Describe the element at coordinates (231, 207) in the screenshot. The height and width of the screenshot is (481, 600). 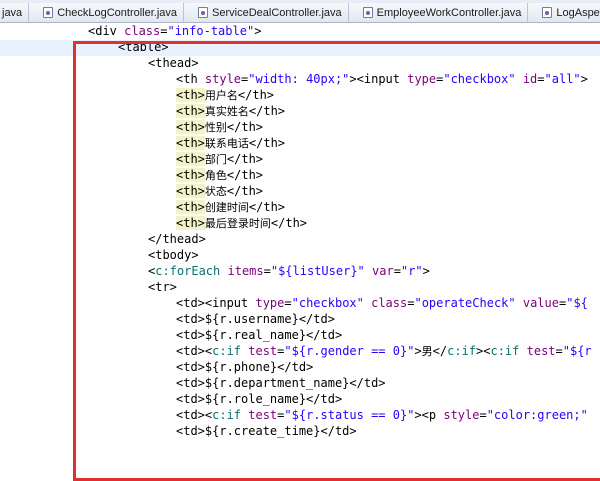
I see `code-line: <th>创建时间</th>` at that location.